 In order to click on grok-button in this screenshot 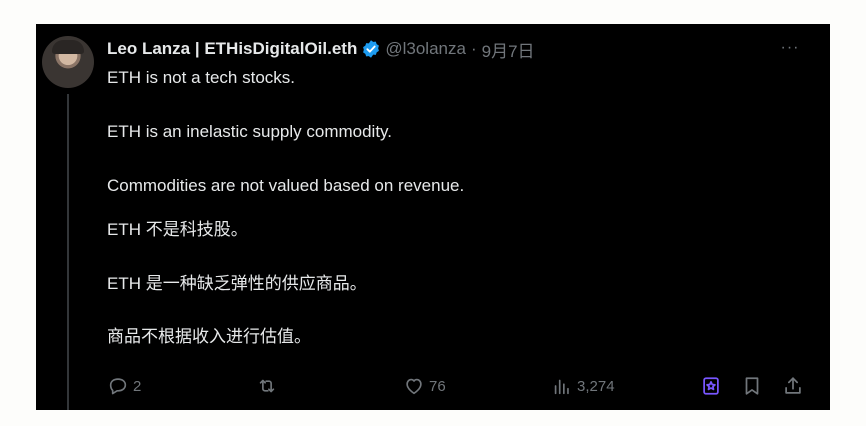, I will do `click(711, 386)`.